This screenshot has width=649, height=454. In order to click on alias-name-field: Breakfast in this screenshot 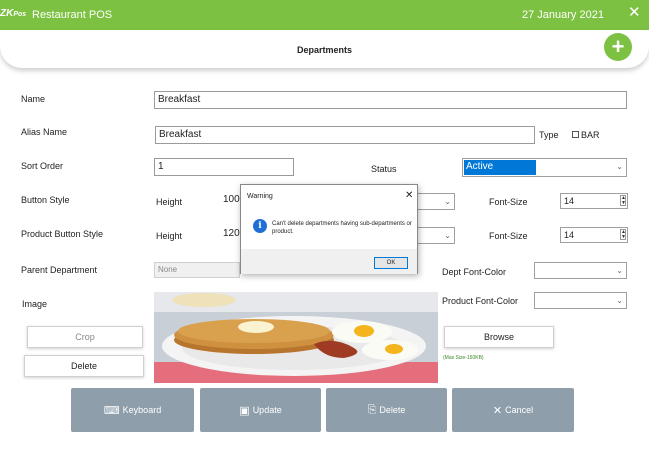, I will do `click(345, 135)`.